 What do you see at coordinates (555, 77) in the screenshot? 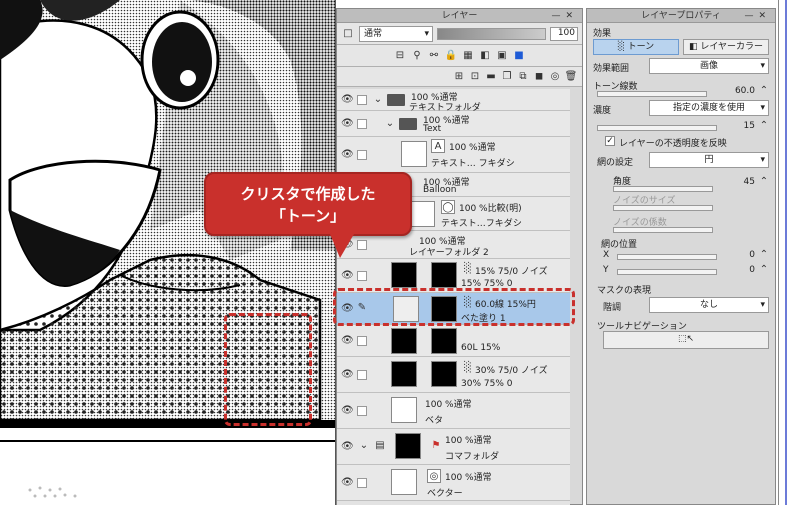
I see `mask-layer-icon: ◎` at bounding box center [555, 77].